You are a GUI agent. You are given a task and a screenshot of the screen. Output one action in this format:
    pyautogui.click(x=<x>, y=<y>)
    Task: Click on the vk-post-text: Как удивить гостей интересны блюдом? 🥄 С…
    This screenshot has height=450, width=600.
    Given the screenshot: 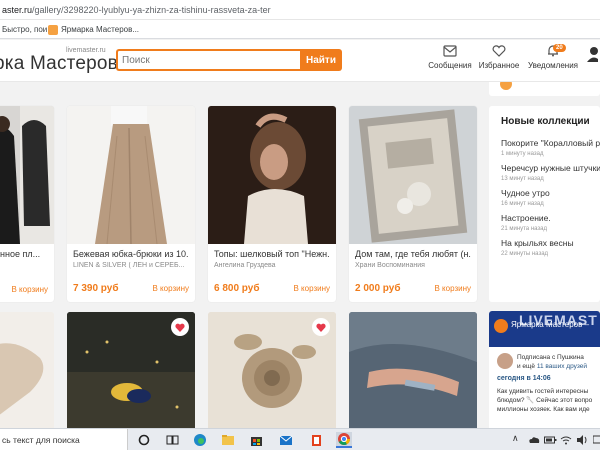 What is the action you would take?
    pyautogui.click(x=544, y=400)
    